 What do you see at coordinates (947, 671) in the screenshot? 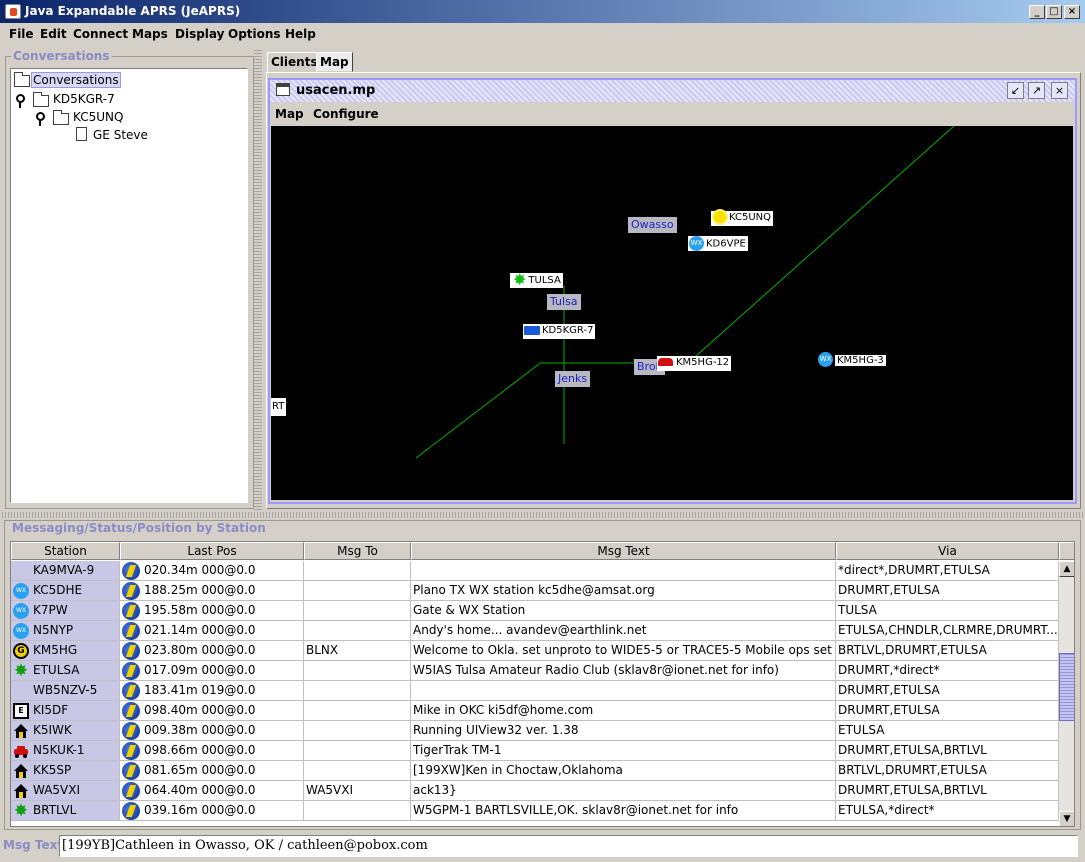
I see `cell-via: DRUMRT,*direct*` at bounding box center [947, 671].